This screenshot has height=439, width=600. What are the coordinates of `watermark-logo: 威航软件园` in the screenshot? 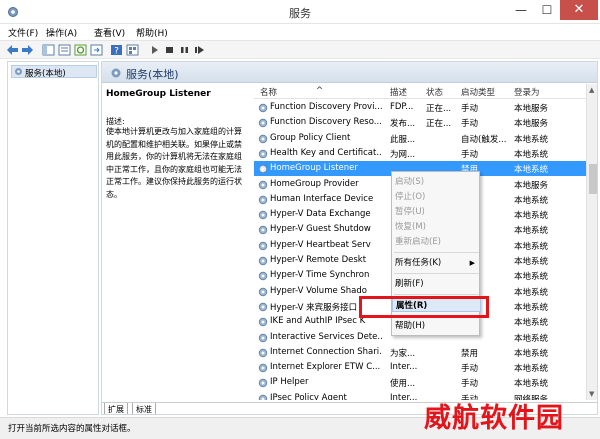 It's located at (494, 418).